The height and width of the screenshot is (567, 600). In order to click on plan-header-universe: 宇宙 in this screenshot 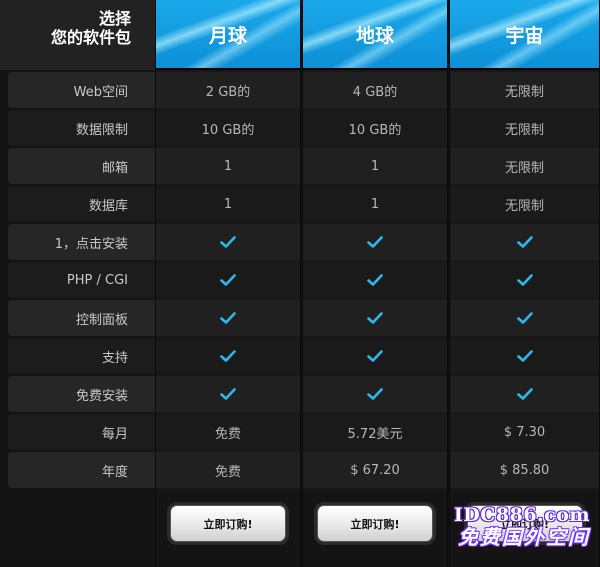, I will do `click(524, 35)`.